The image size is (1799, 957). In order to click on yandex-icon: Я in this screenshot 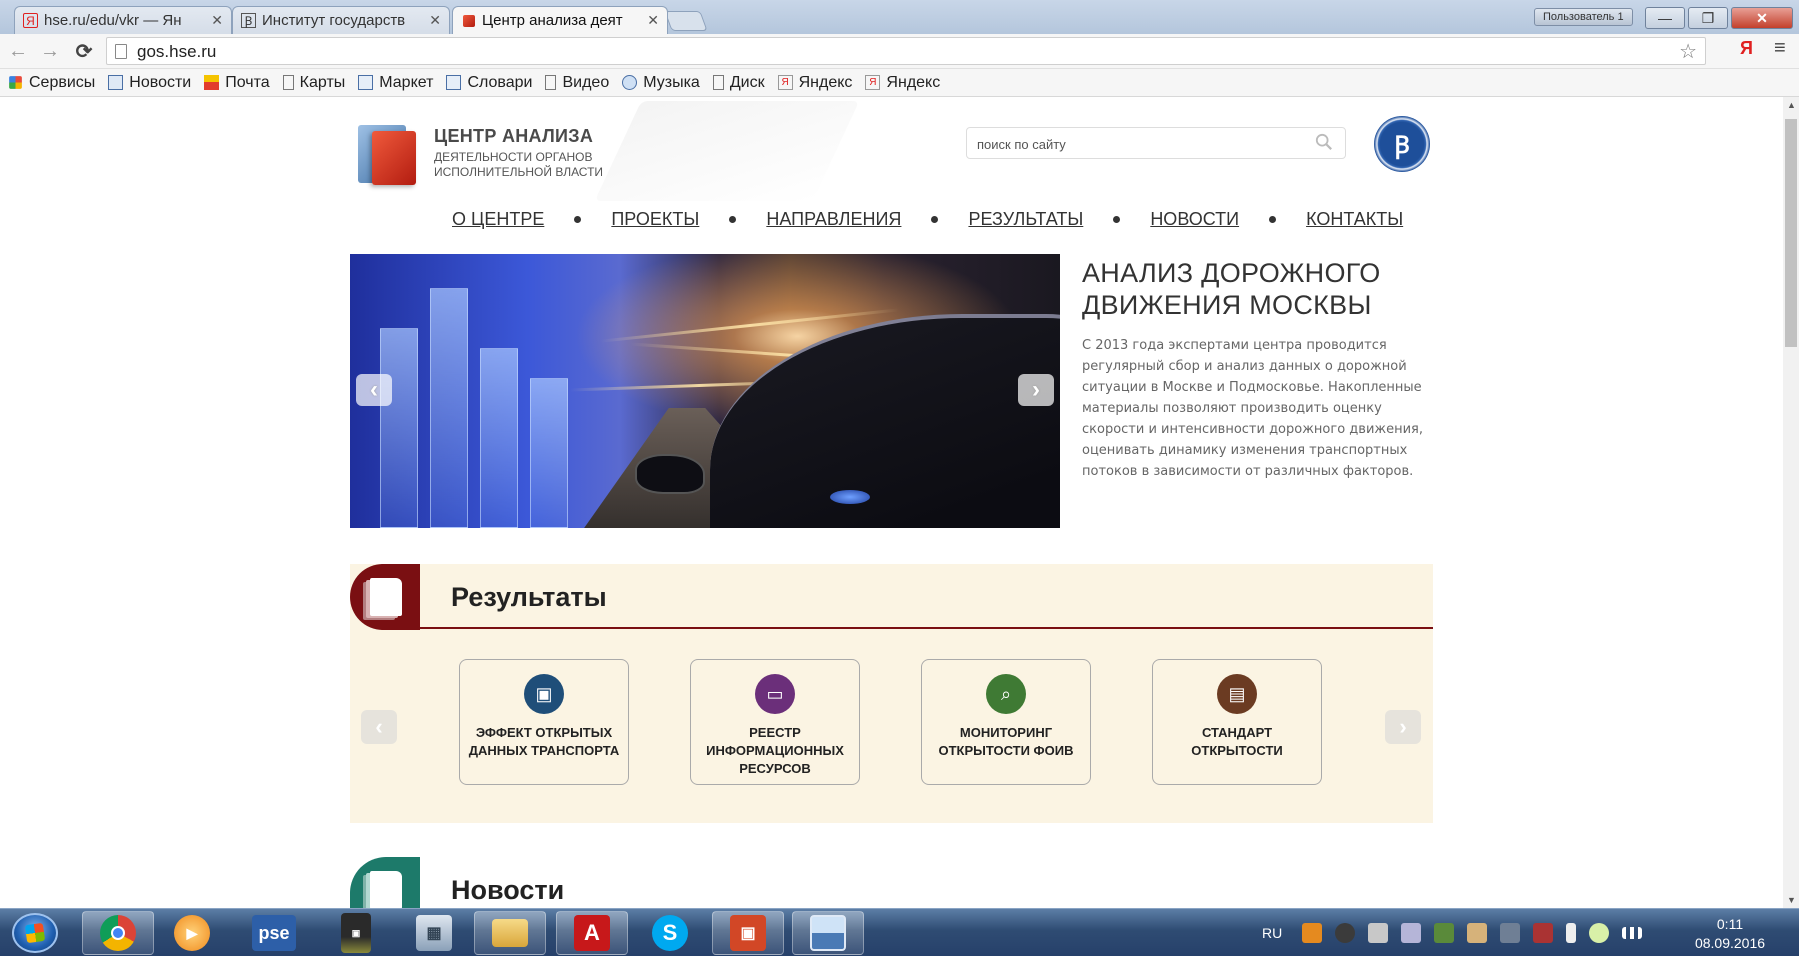, I will do `click(30, 20)`.